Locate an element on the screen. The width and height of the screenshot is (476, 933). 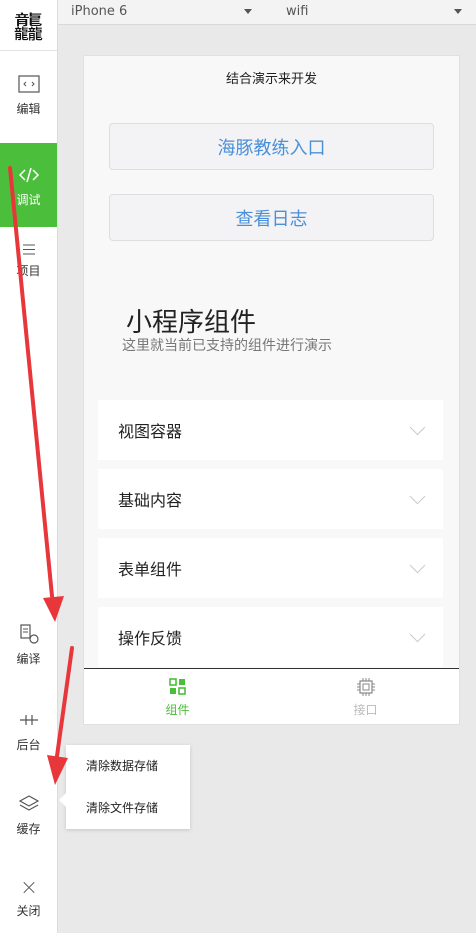
simulator-topbar: iPhone 6 wifi is located at coordinates (267, 12).